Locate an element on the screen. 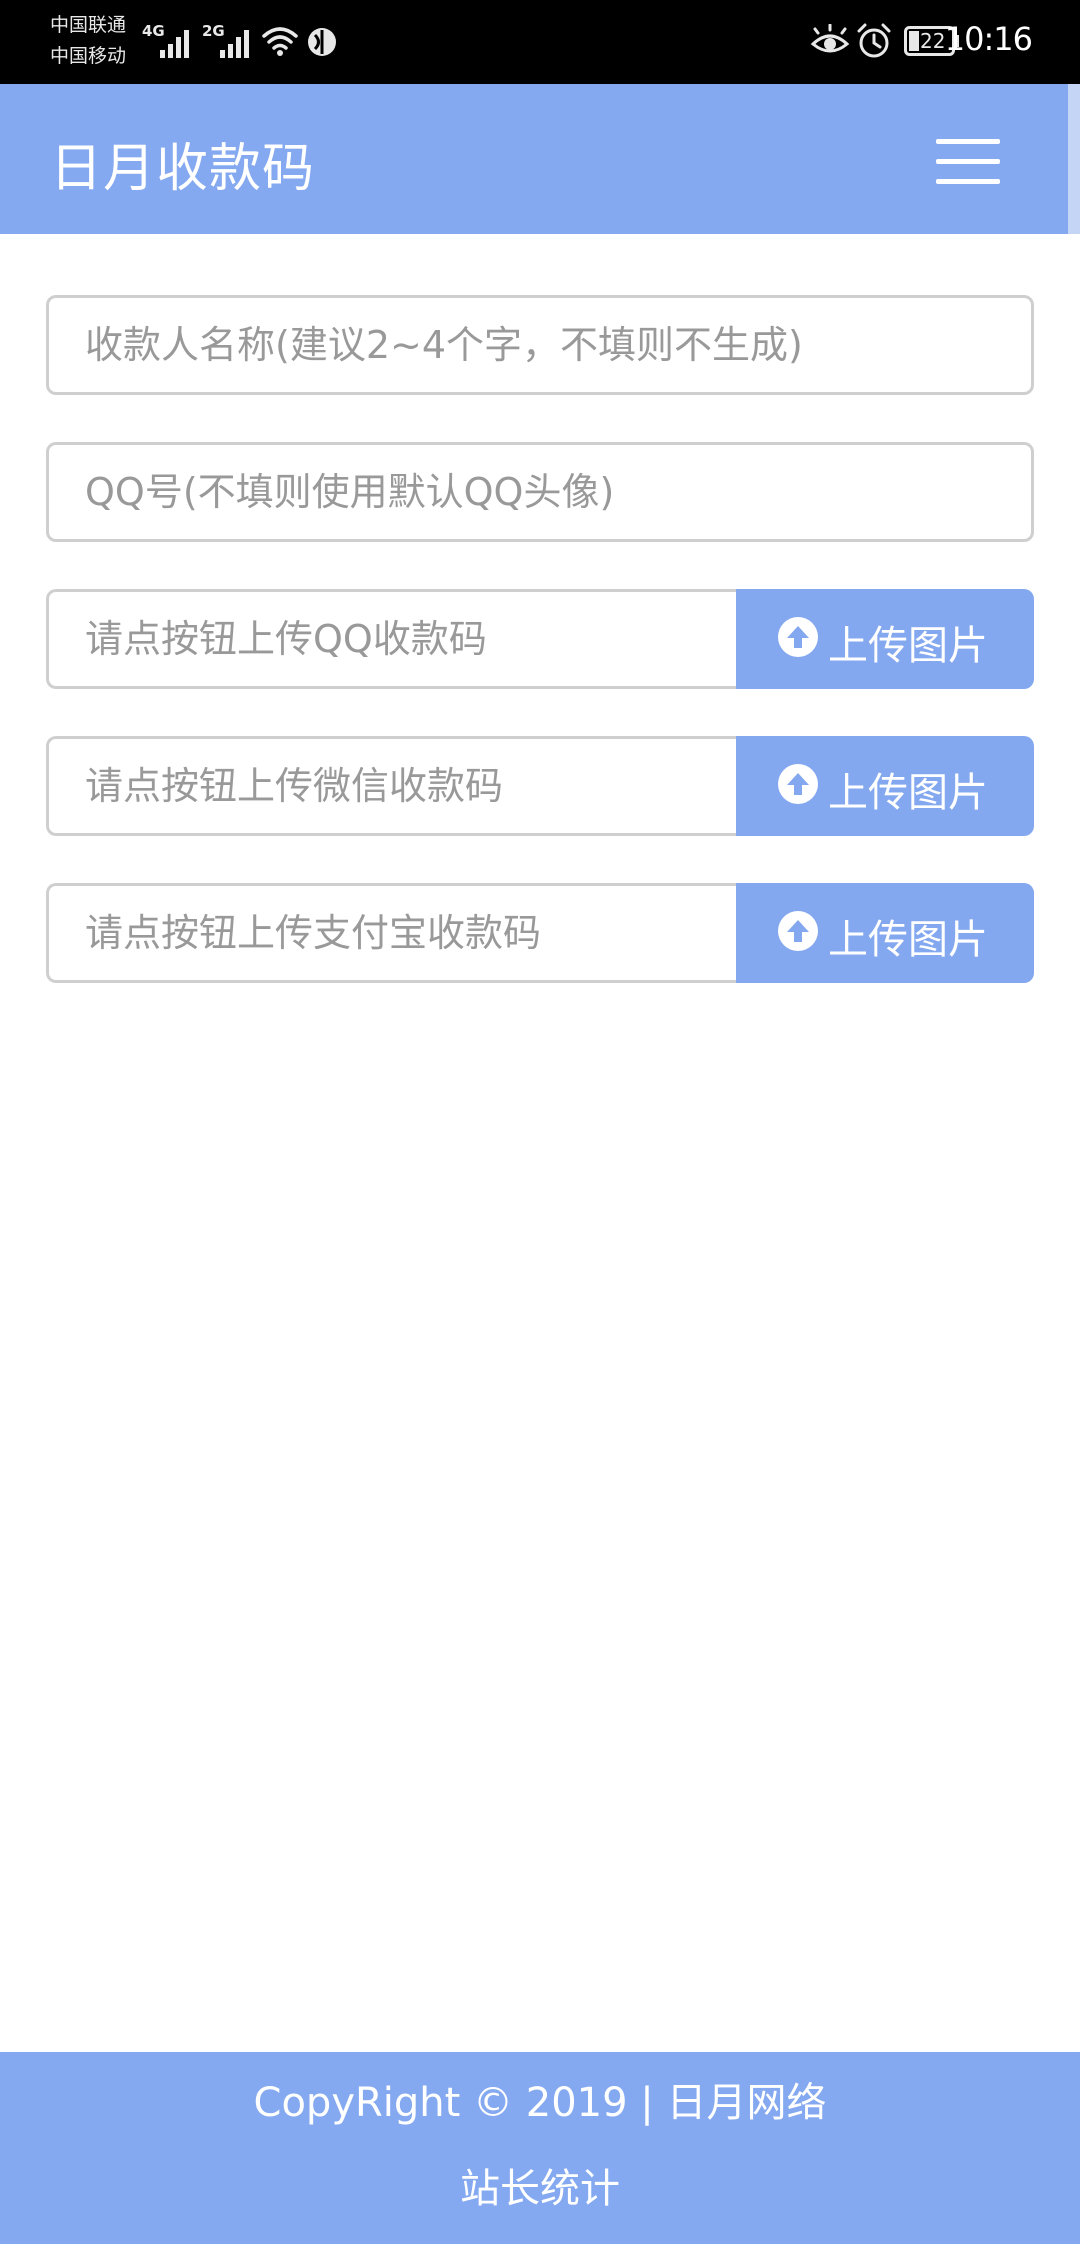 This screenshot has width=1080, height=2244. data-saver-icon is located at coordinates (322, 42).